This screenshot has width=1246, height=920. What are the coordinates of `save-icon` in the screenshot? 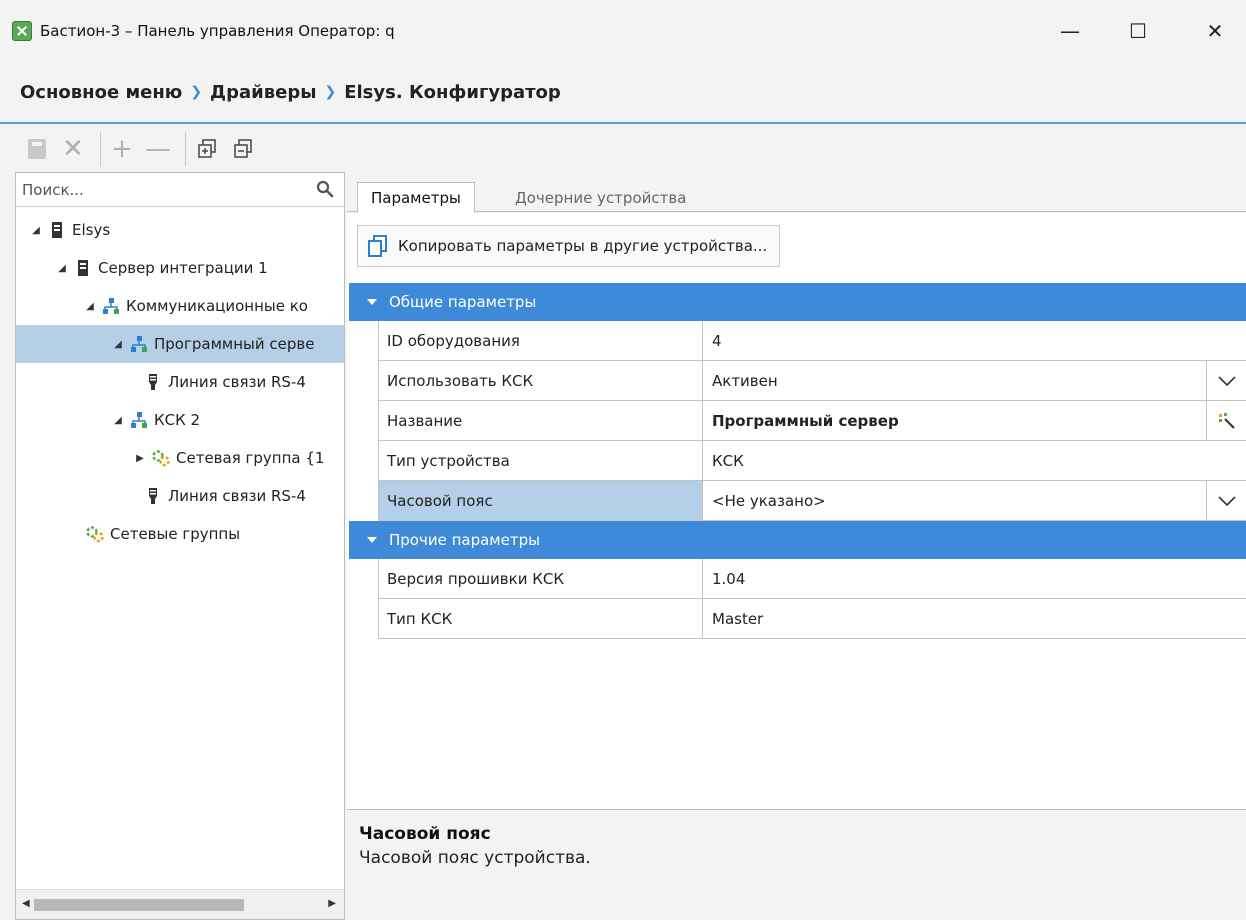 It's located at (37, 149).